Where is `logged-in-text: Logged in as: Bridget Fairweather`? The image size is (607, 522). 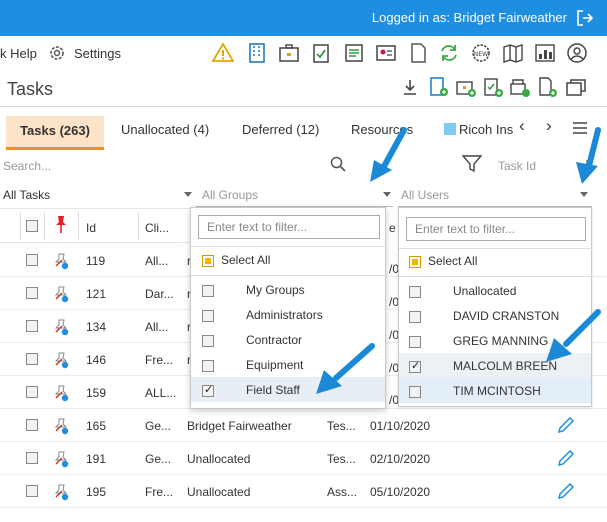 logged-in-text: Logged in as: Bridget Fairweather is located at coordinates (469, 17).